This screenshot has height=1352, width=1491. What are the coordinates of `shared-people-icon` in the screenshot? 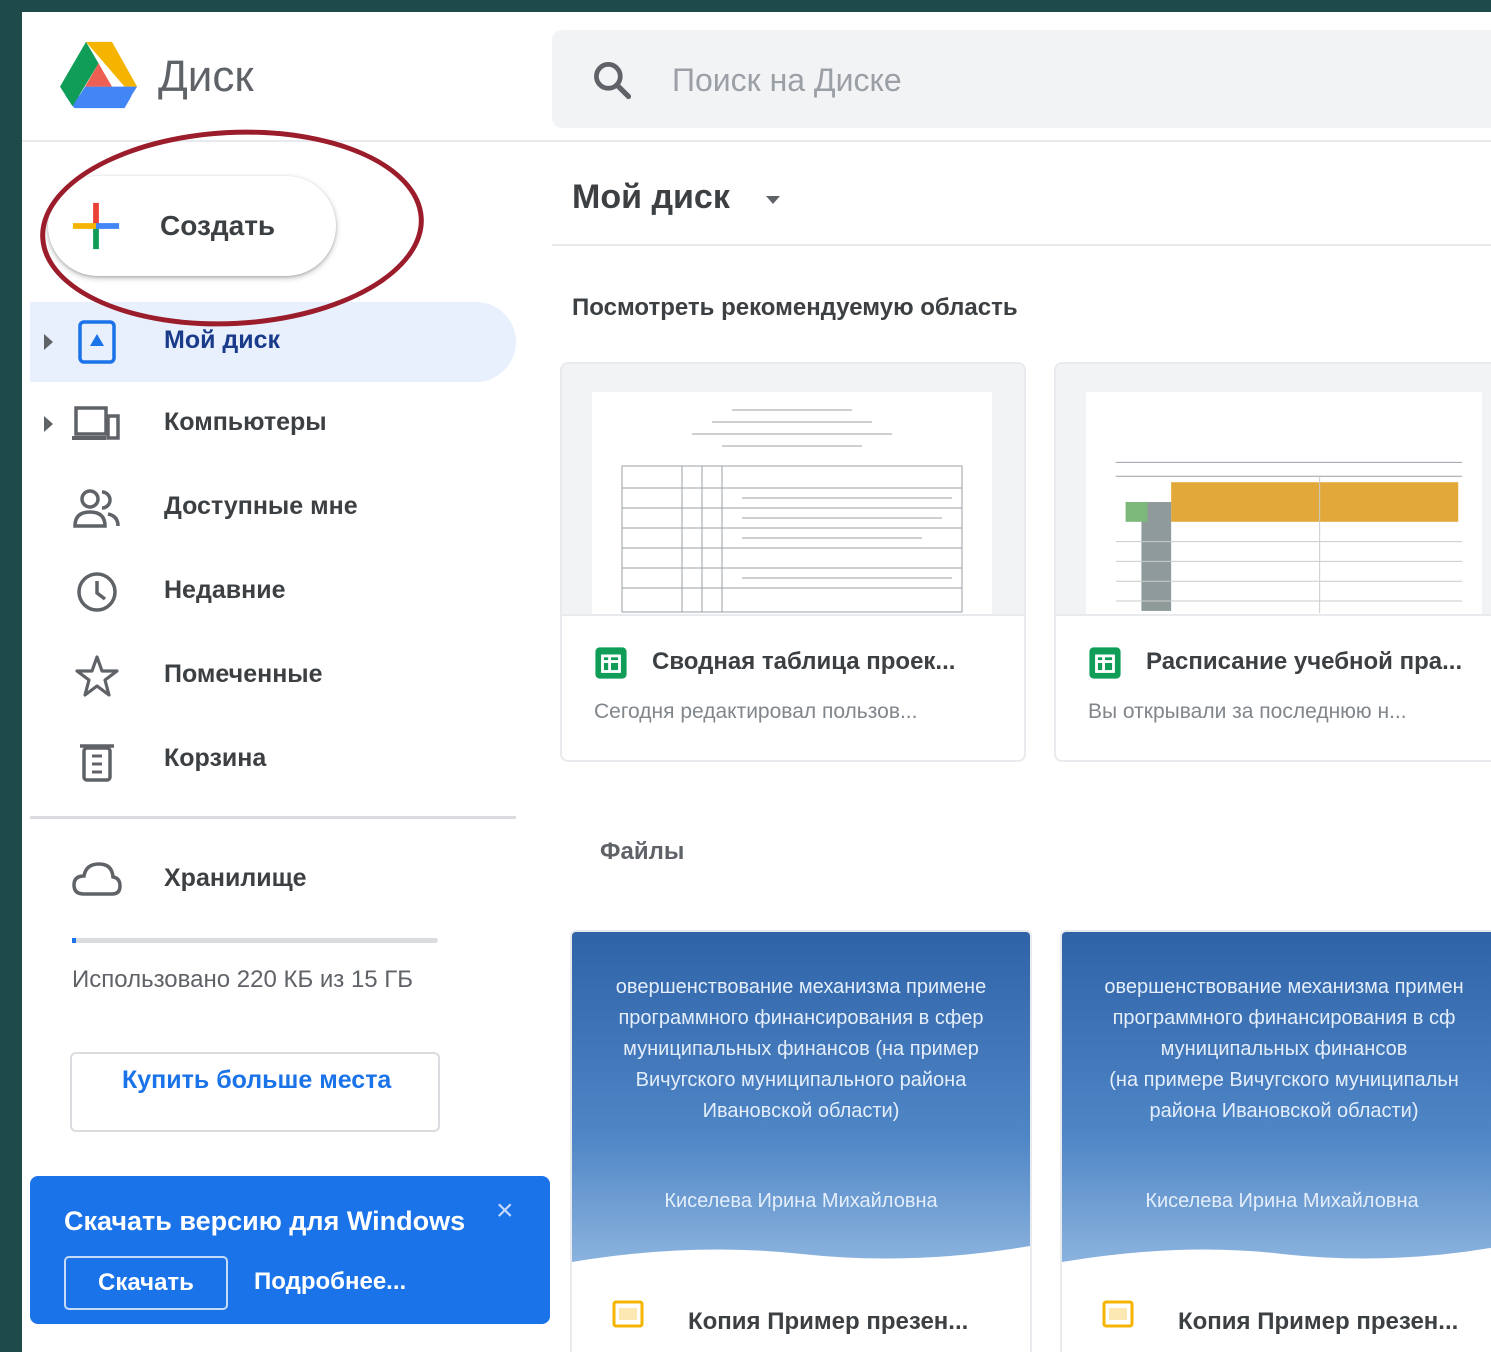 It's located at (96, 508).